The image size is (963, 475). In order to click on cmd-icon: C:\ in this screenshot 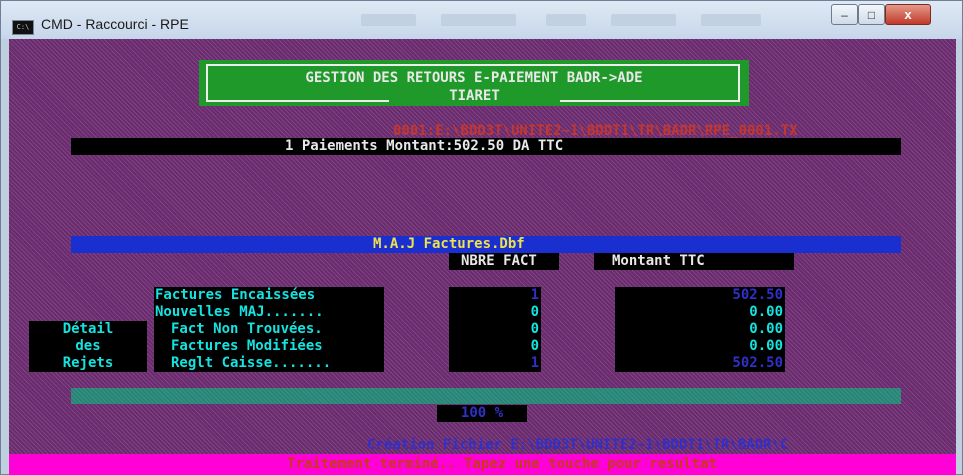, I will do `click(23, 27)`.